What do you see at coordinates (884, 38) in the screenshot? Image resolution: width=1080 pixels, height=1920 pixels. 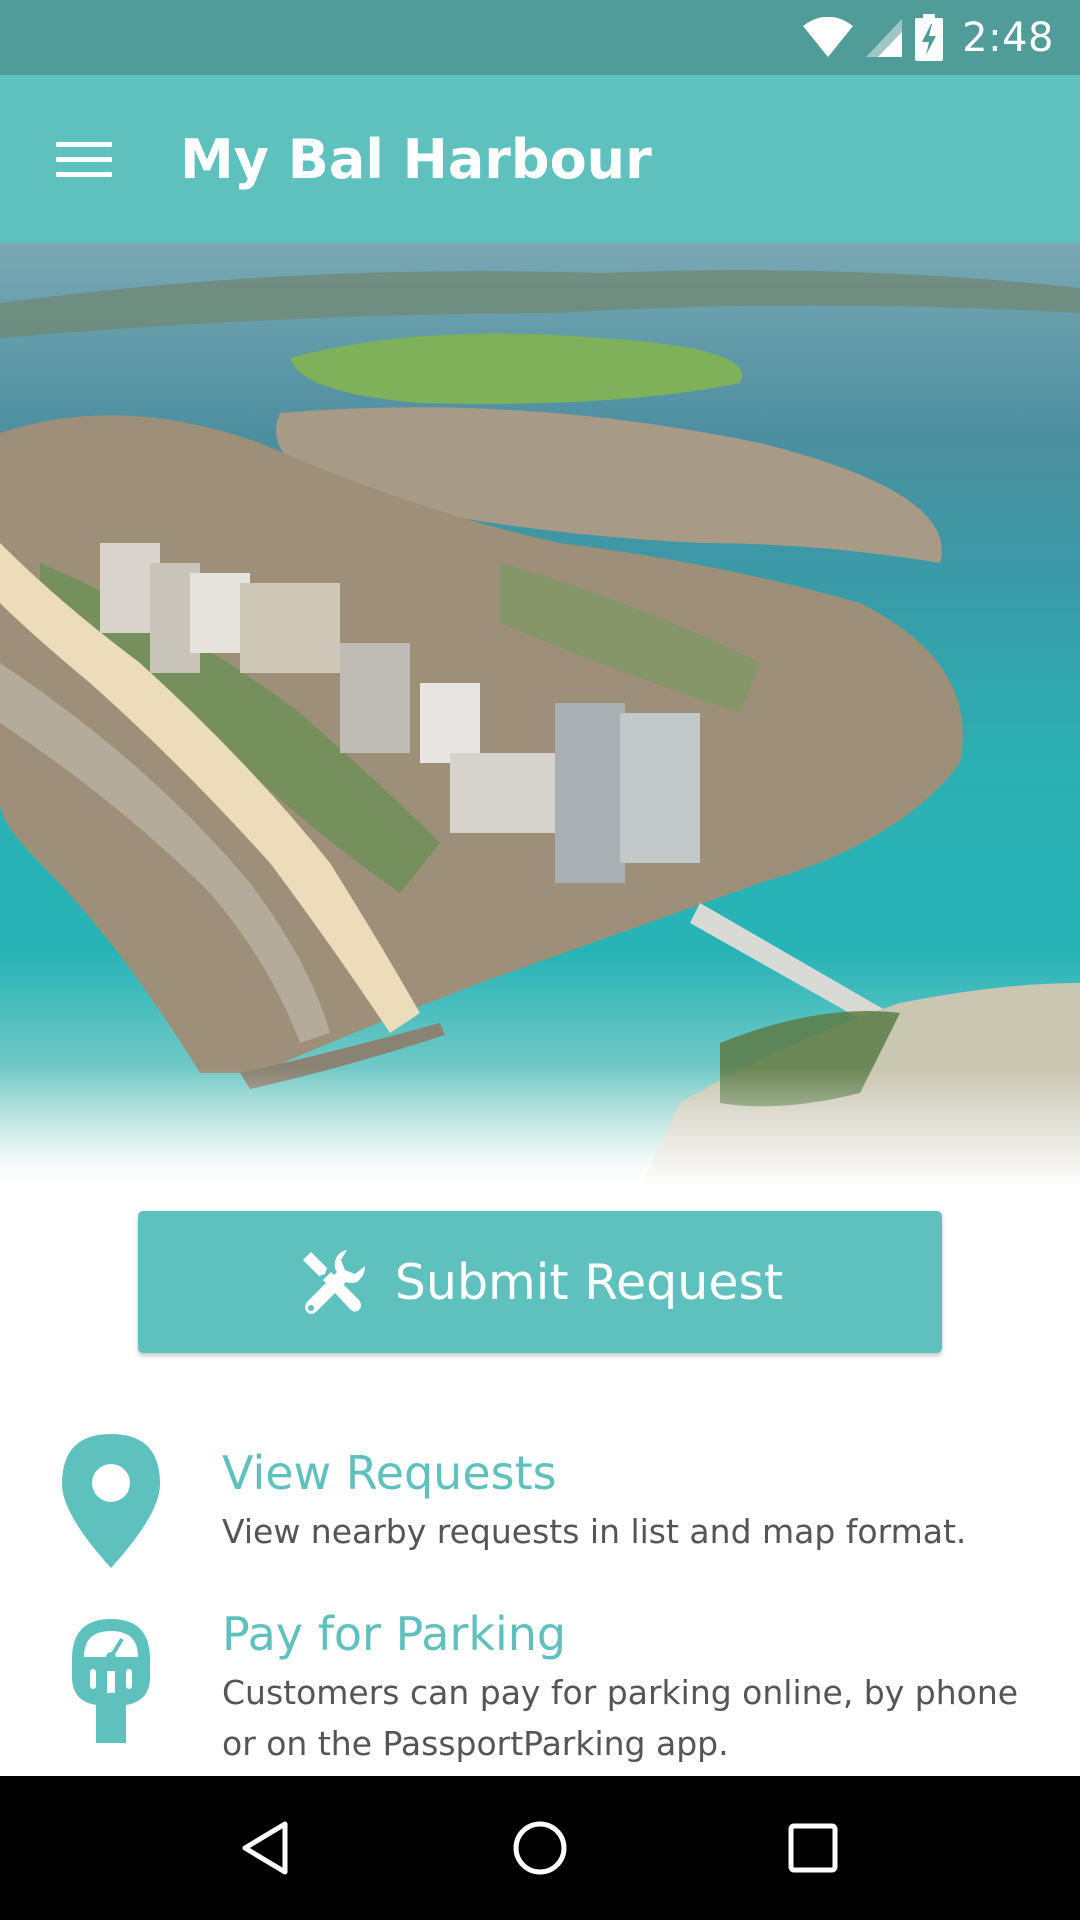 I see `signal-icon` at bounding box center [884, 38].